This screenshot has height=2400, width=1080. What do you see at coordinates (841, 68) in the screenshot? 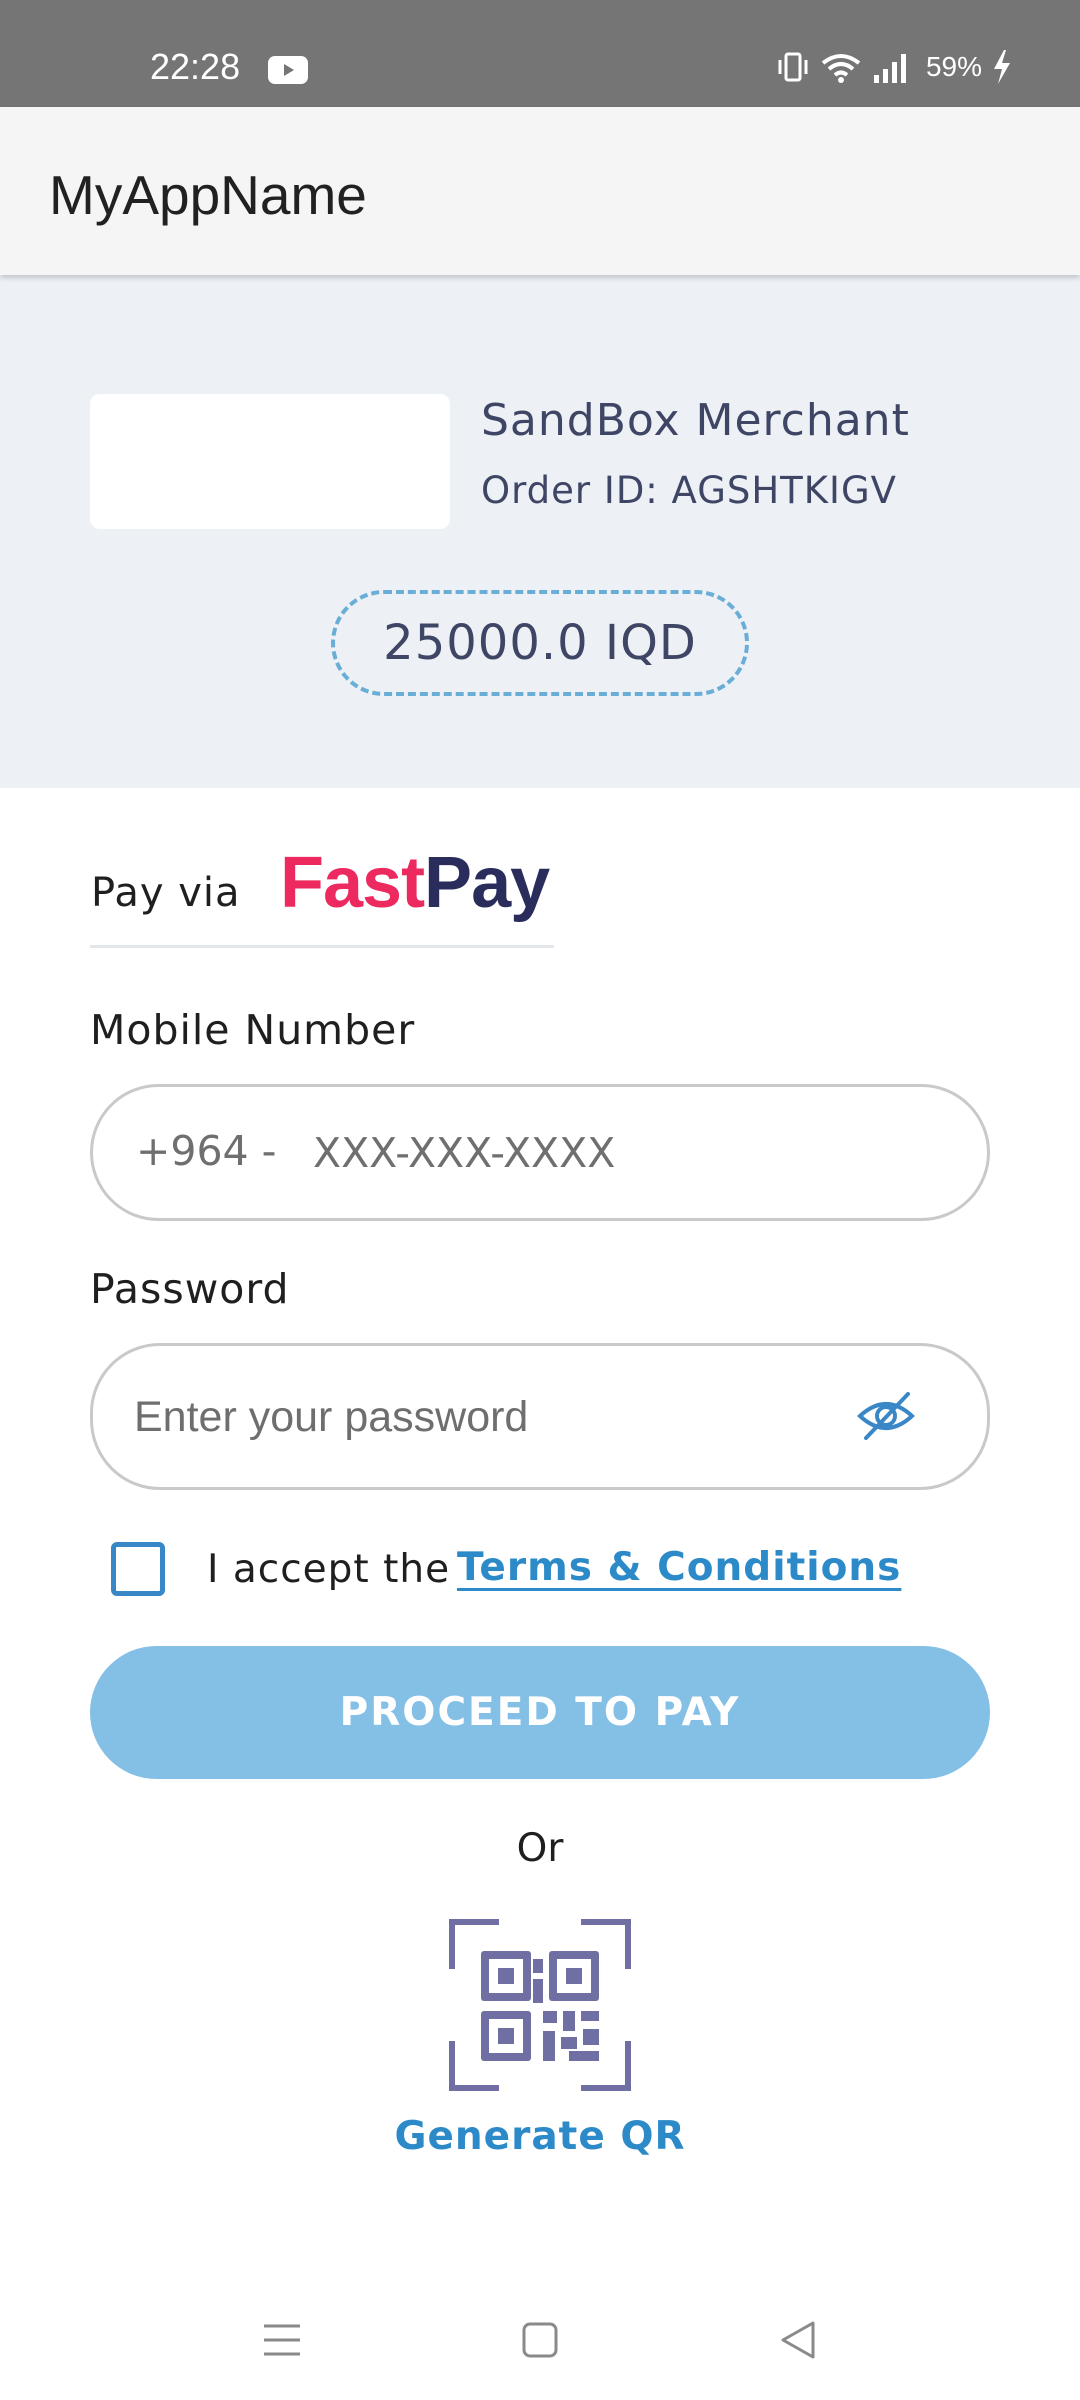
I see `wifi-icon` at bounding box center [841, 68].